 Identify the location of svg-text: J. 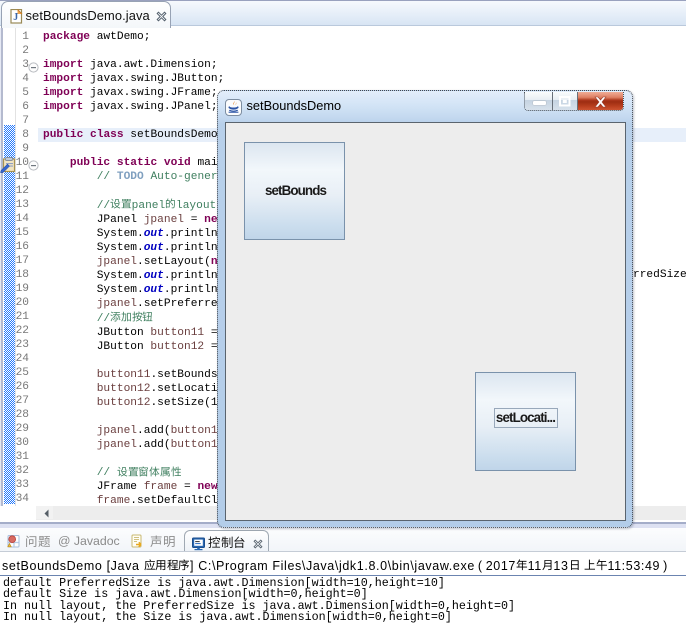
(15, 17).